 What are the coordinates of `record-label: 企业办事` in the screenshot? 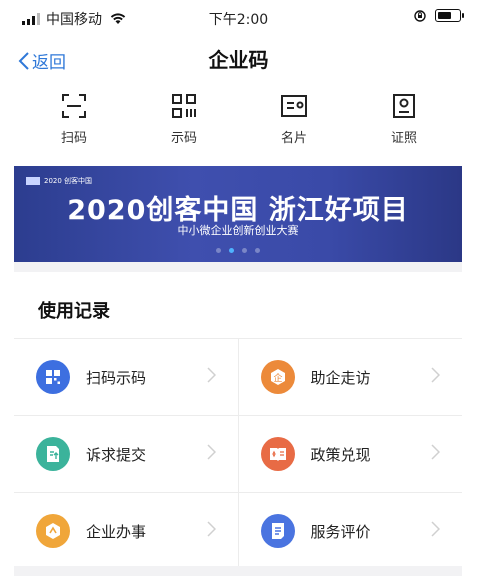 It's located at (116, 531).